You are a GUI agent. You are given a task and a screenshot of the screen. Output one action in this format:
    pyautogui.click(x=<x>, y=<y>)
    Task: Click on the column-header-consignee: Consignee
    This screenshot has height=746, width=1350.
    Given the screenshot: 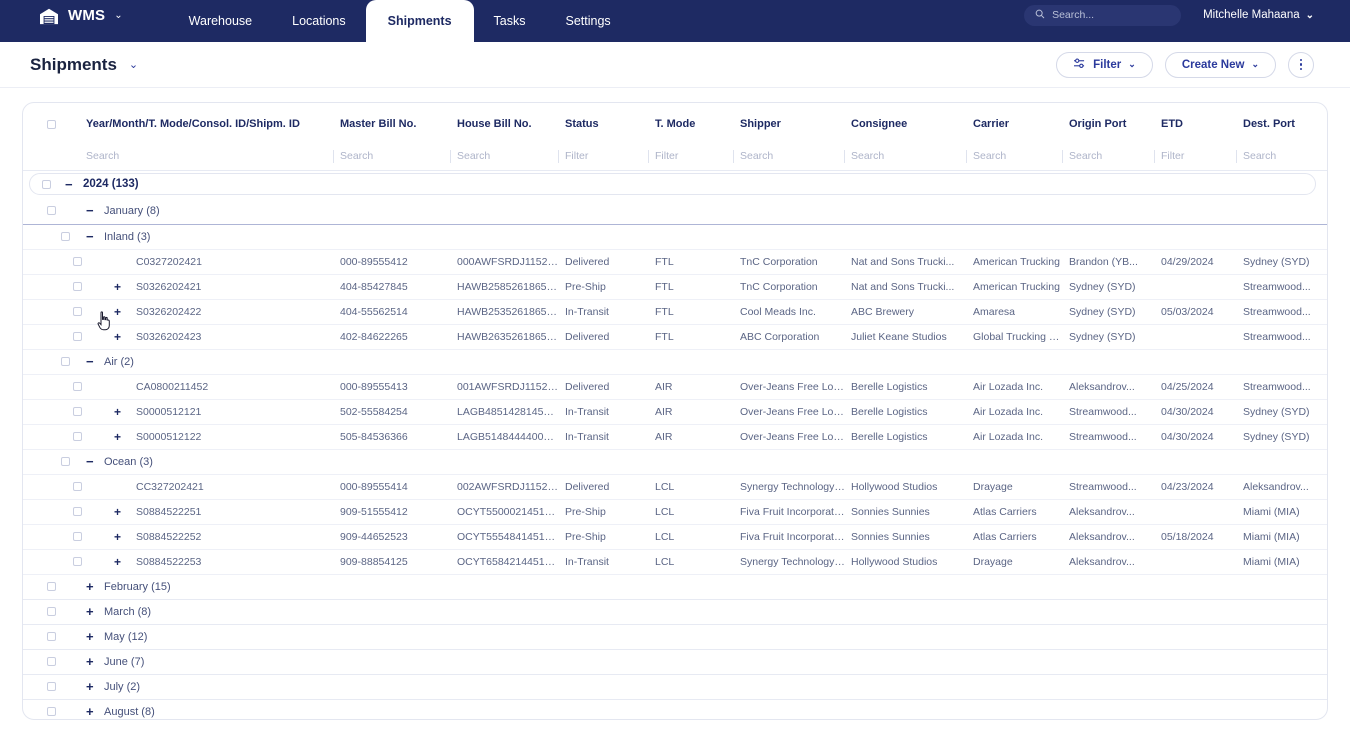 What is the action you would take?
    pyautogui.click(x=912, y=123)
    